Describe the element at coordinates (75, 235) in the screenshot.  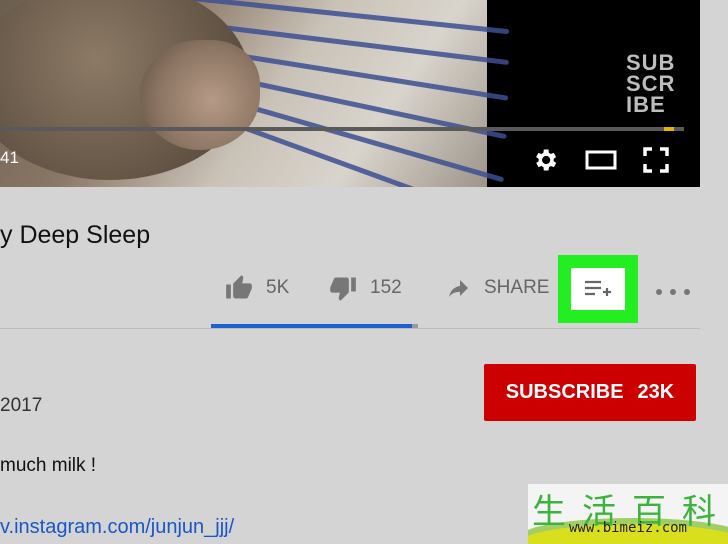
I see `video-title: y Deep Sleep` at that location.